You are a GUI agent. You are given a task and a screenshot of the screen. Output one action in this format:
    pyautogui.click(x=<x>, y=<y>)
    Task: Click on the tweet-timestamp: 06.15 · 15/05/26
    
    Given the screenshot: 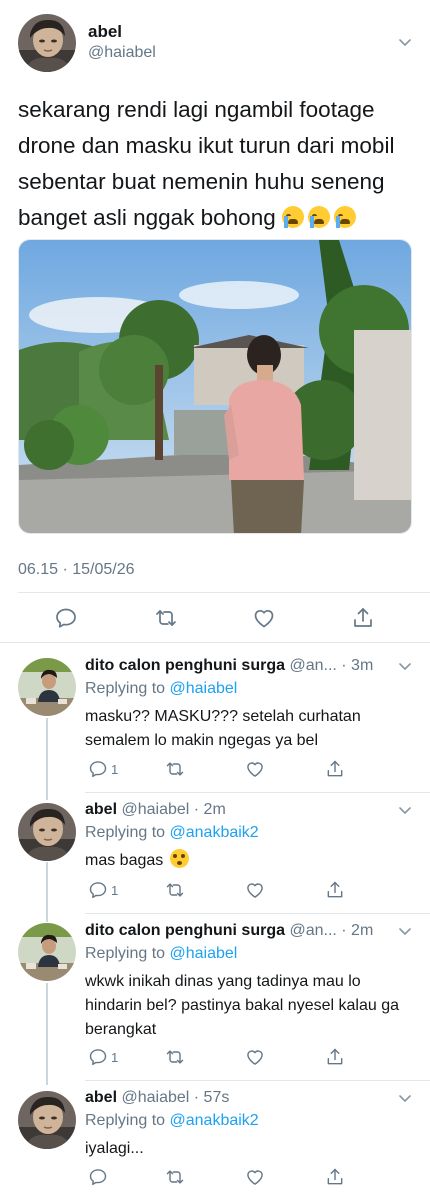 What is the action you would take?
    pyautogui.click(x=76, y=570)
    